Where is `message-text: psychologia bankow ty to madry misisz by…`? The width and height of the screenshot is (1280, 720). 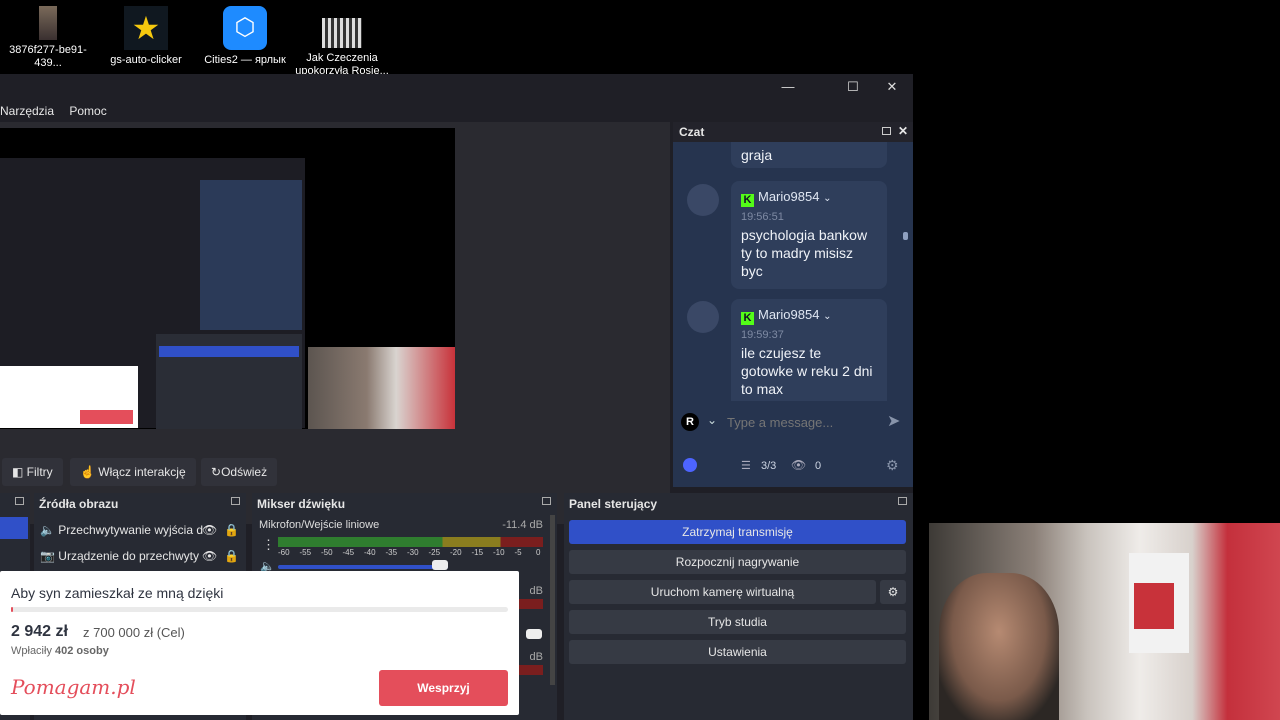 message-text: psychologia bankow ty to madry misisz by… is located at coordinates (804, 253).